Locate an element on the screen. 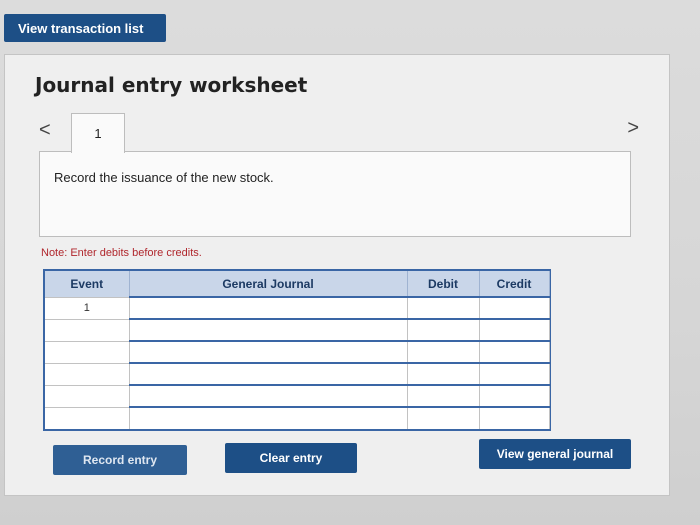 This screenshot has height=525, width=700. chevron-right-icon: > is located at coordinates (633, 128).